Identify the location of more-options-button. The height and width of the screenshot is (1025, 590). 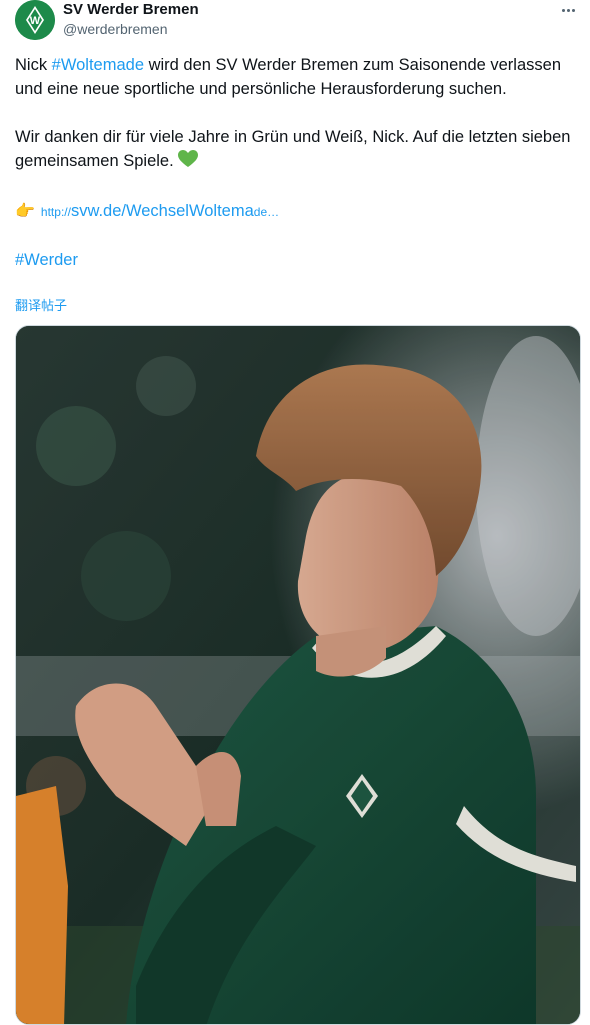
(568, 10).